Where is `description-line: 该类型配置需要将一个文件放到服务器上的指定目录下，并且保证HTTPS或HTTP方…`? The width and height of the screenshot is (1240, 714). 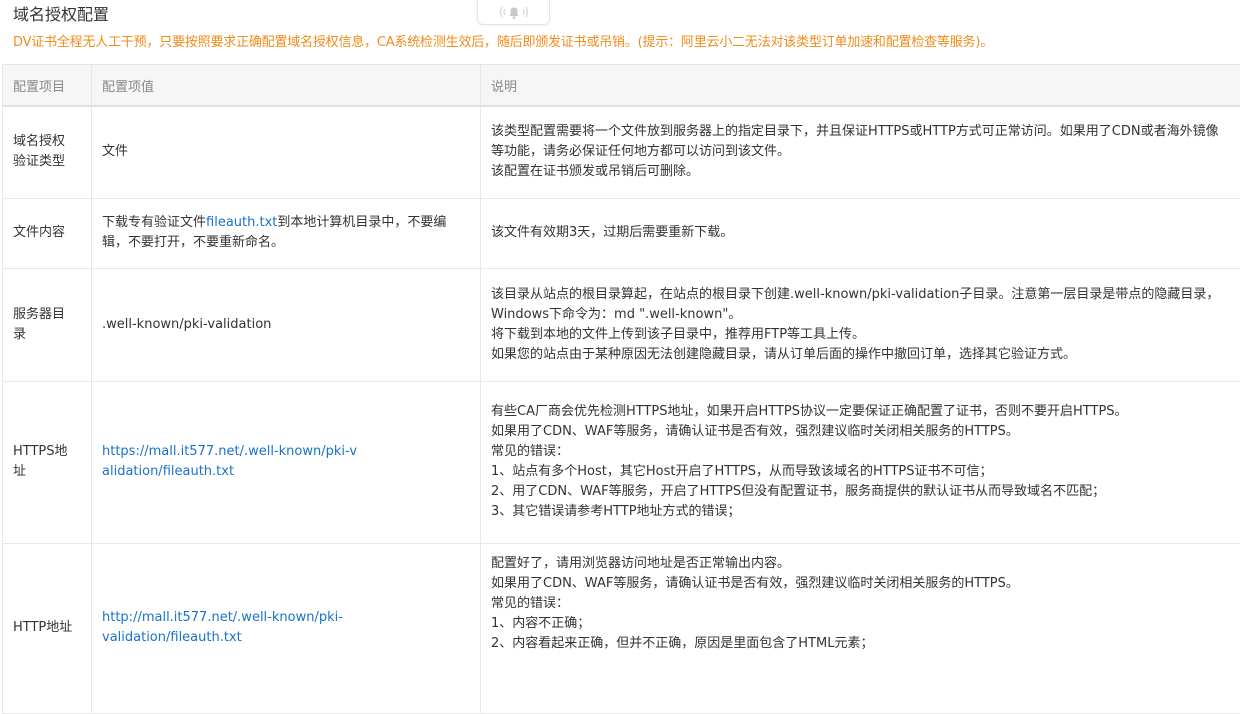 description-line: 该类型配置需要将一个文件放到服务器上的指定目录下，并且保证HTTPS或HTTP方… is located at coordinates (860, 142).